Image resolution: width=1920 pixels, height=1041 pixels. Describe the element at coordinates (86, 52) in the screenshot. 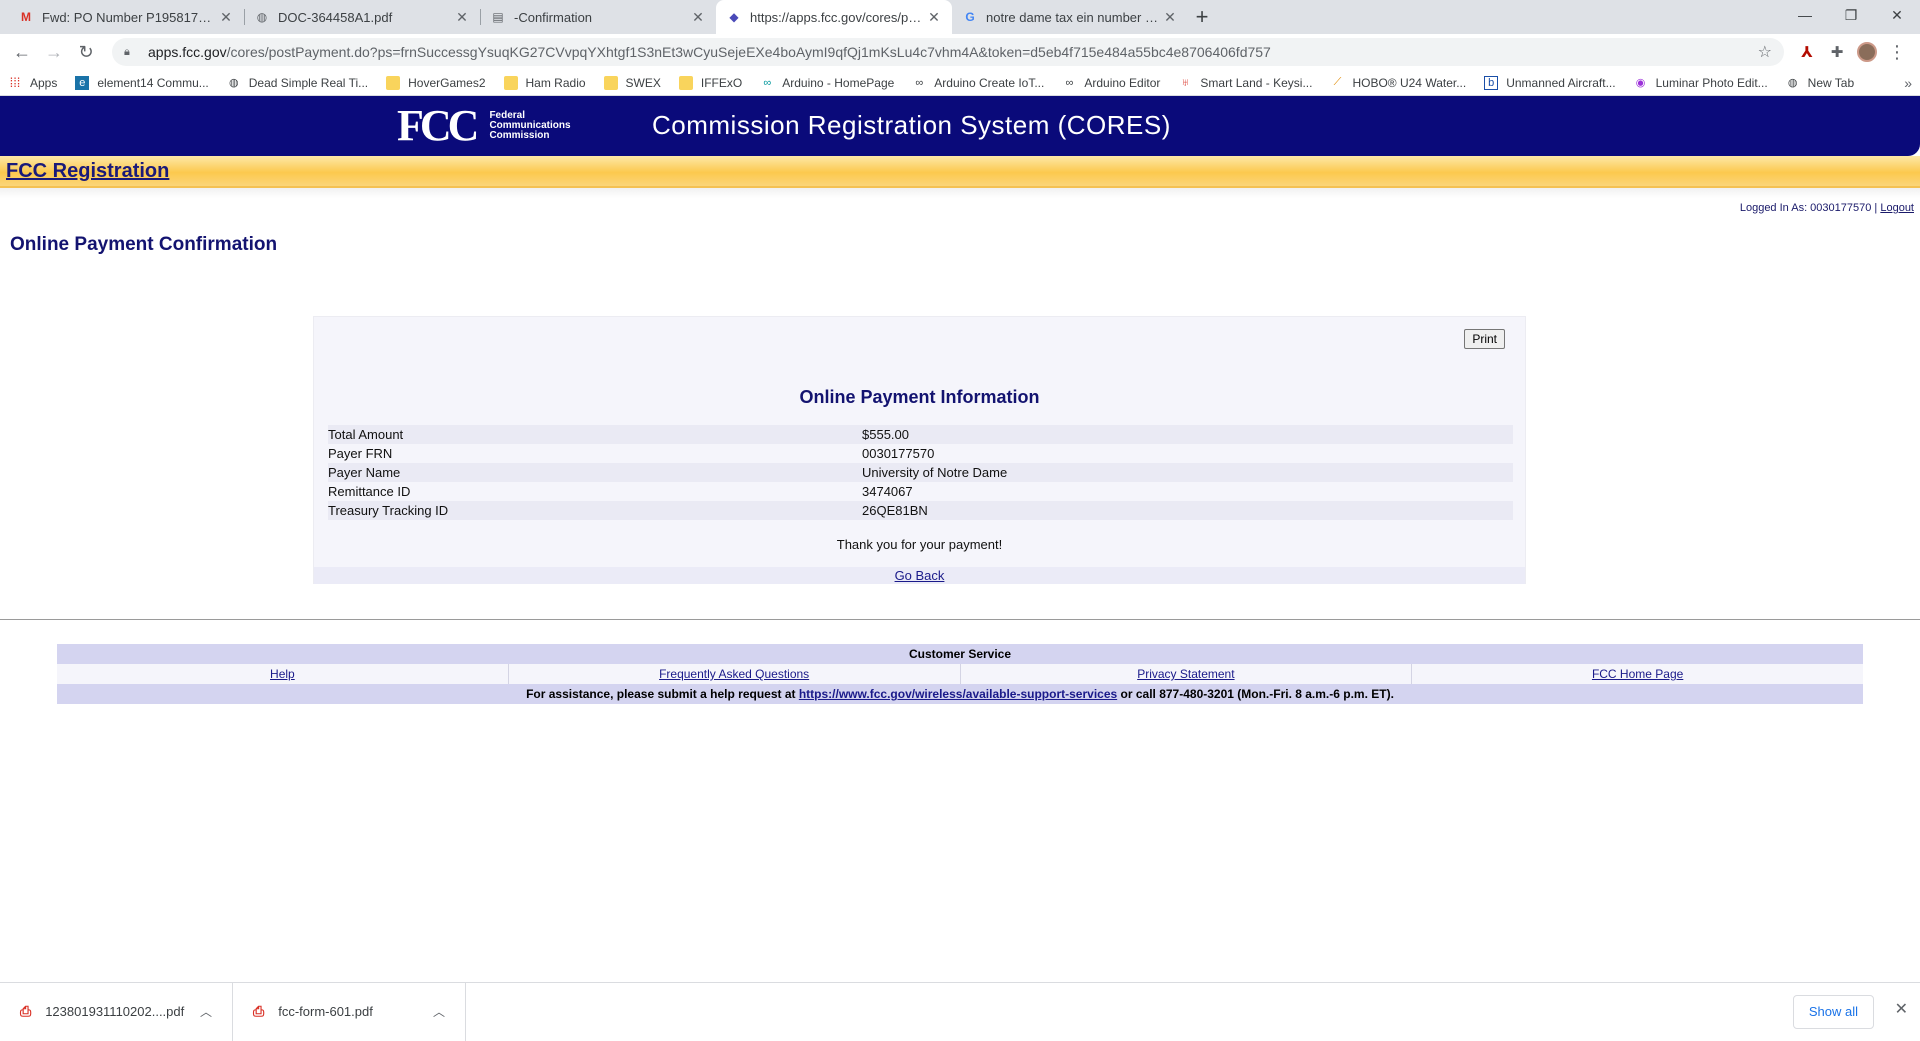

I see `reload-icon: ↻` at that location.